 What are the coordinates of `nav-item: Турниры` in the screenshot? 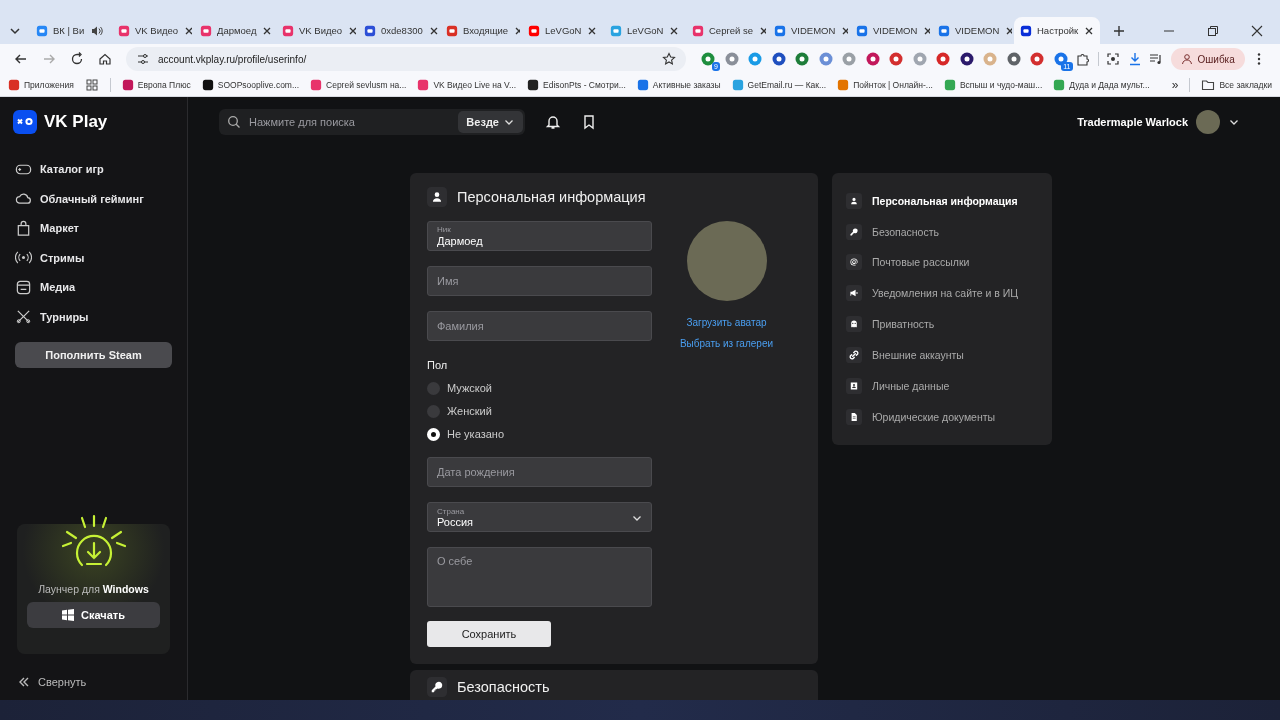 It's located at (93, 316).